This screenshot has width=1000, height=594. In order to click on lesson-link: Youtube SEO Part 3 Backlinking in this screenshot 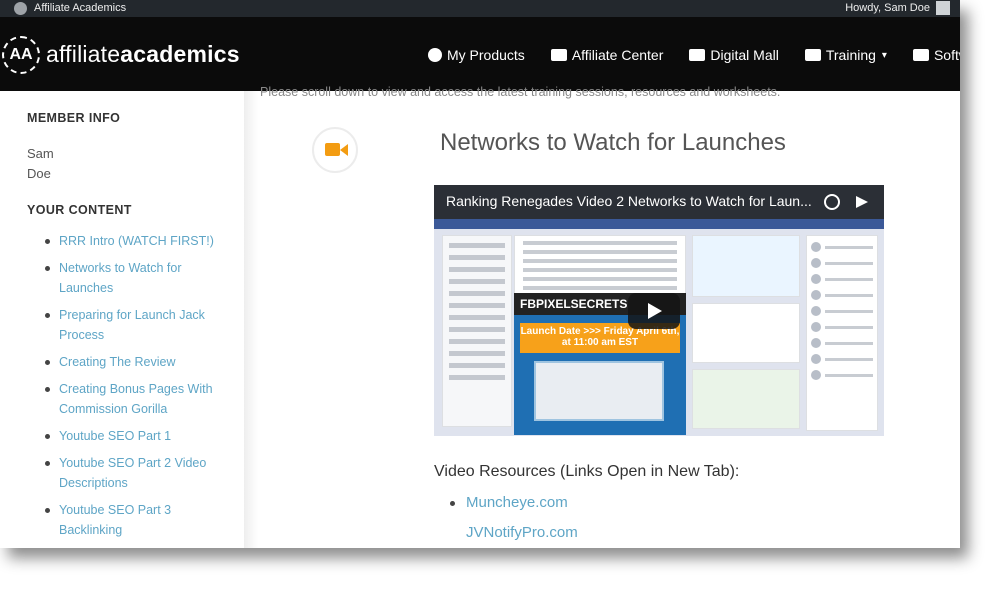, I will do `click(135, 520)`.